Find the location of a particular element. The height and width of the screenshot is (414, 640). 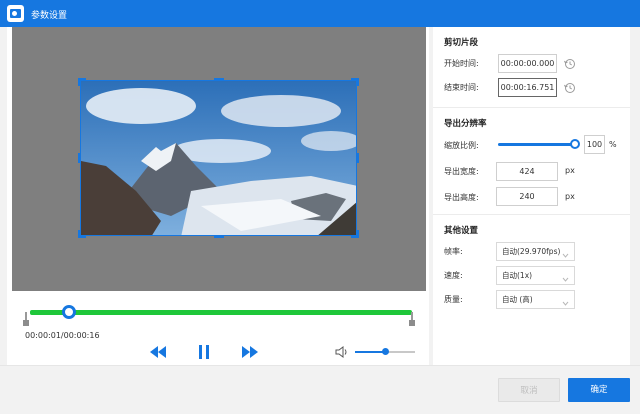

volume-icon is located at coordinates (342, 352).